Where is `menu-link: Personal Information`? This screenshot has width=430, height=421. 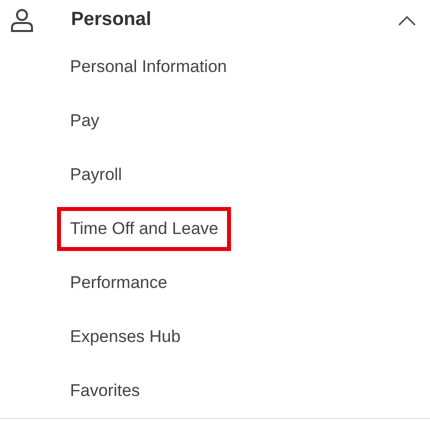
menu-link: Personal Information is located at coordinates (148, 67).